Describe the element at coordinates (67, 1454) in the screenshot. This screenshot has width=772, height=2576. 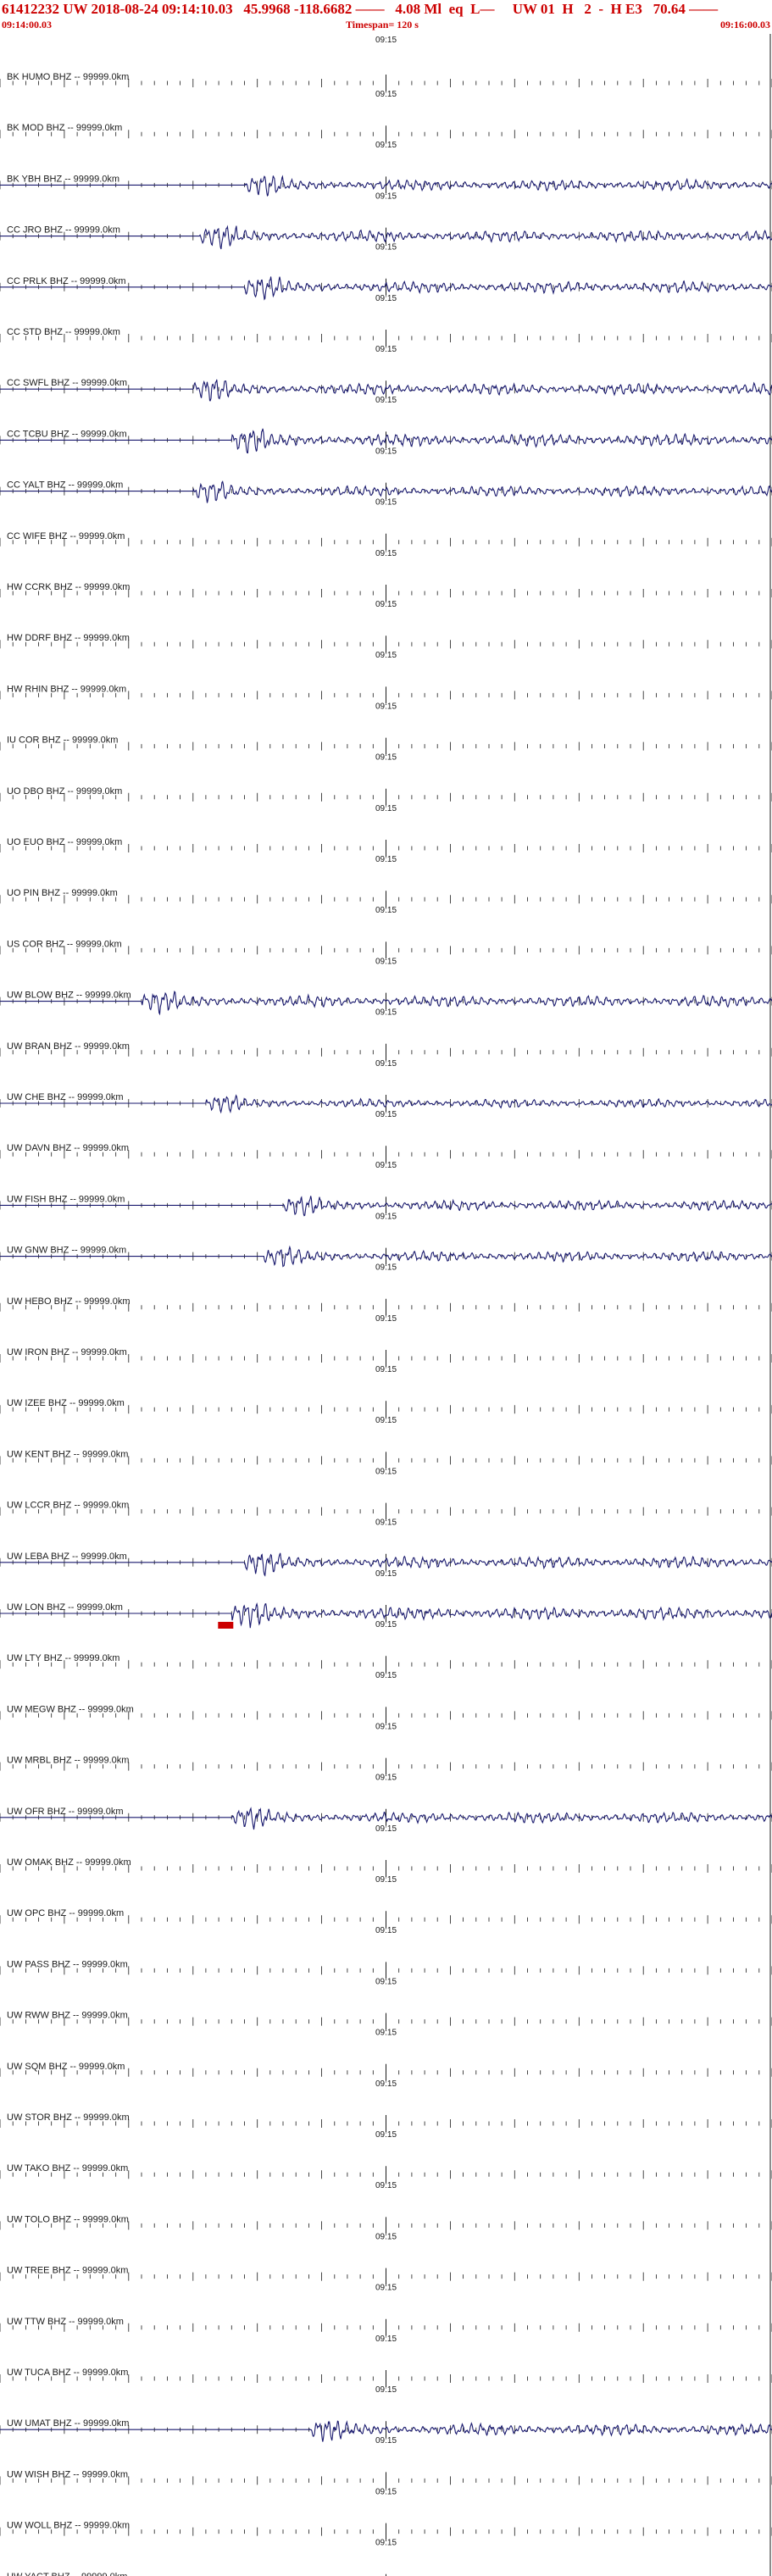
I see `station-label: UW KENT BHZ -- 99999.0km` at that location.